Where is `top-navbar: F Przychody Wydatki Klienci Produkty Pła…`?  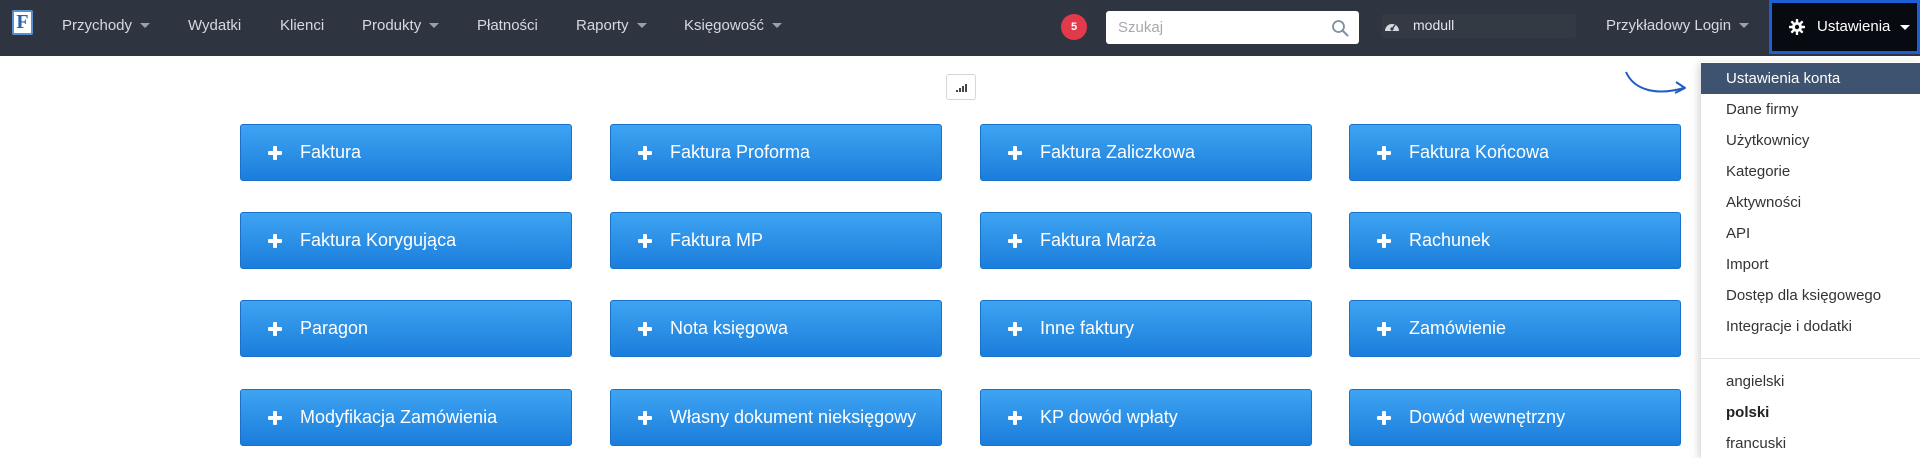
top-navbar: F Przychody Wydatki Klienci Produkty Pła… is located at coordinates (960, 28).